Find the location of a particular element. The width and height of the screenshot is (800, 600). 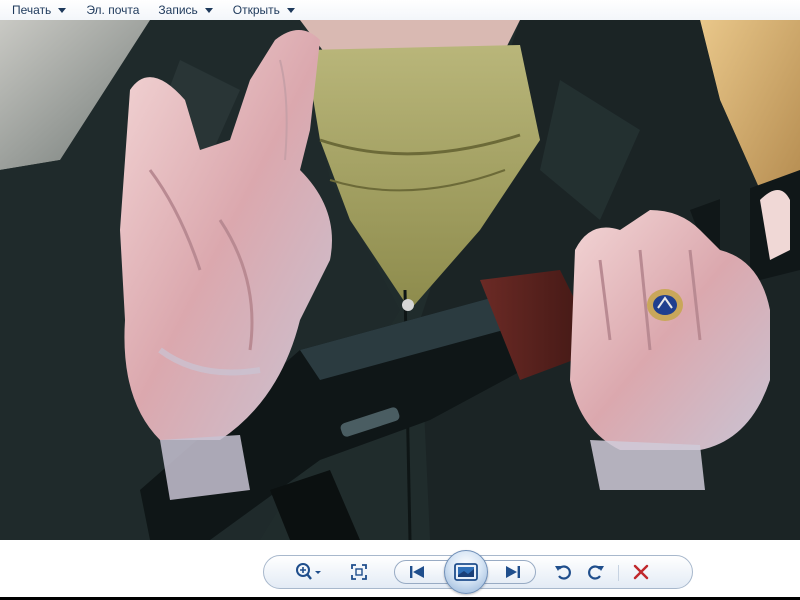

fit-window-icon is located at coordinates (359, 572).